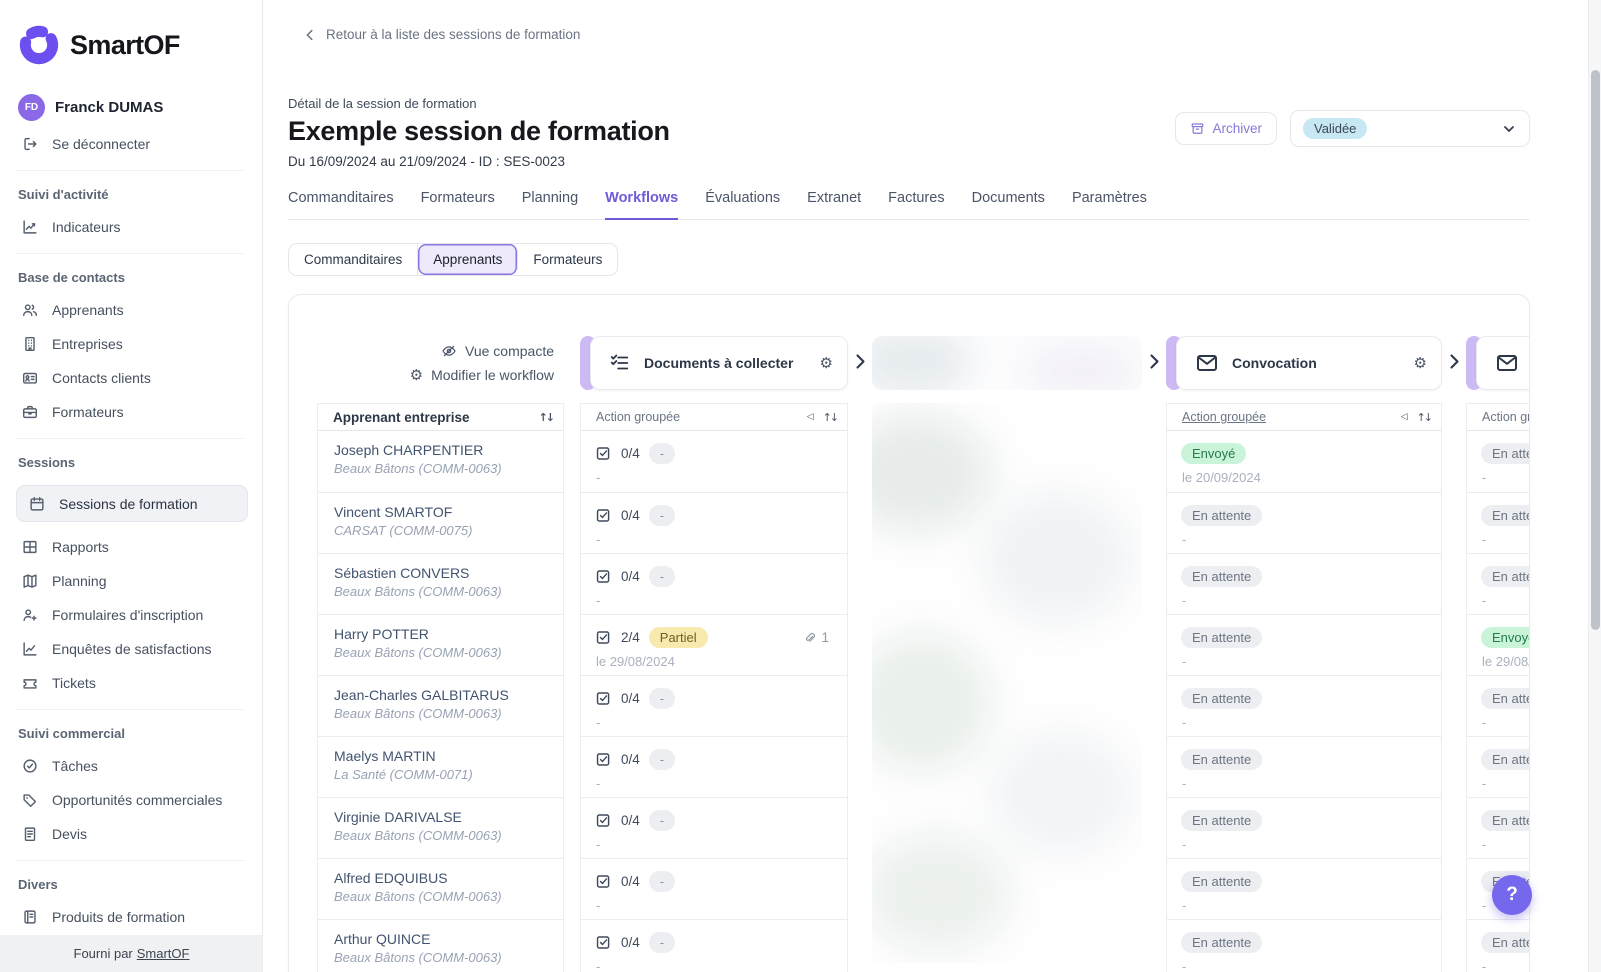 The image size is (1601, 972). Describe the element at coordinates (1304, 363) in the screenshot. I see `column-header-card: Convocation ⚙` at that location.